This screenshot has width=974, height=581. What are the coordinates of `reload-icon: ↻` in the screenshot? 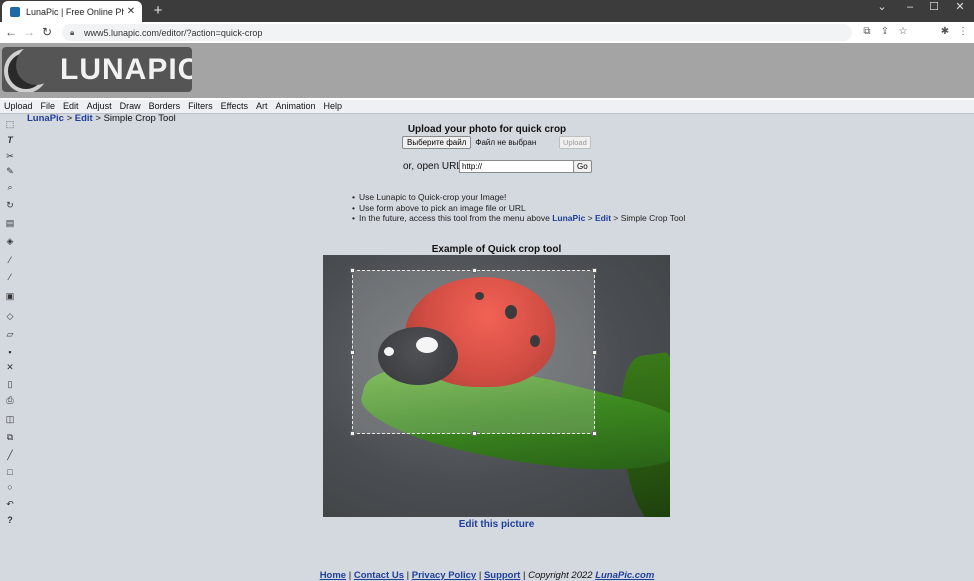 It's located at (47, 32).